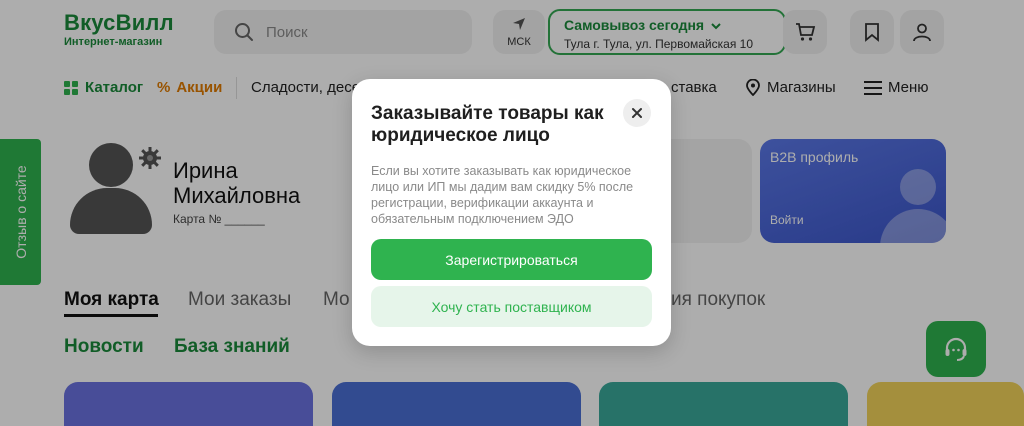  I want to click on close-icon, so click(637, 113).